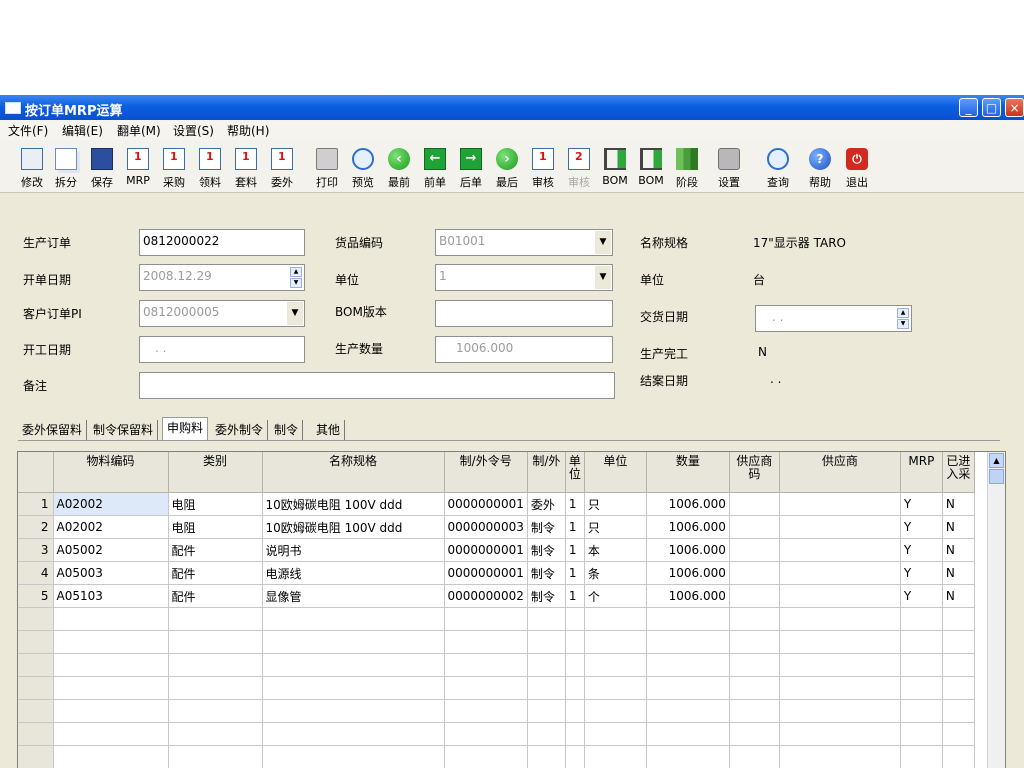 The width and height of the screenshot is (1024, 768). What do you see at coordinates (615, 472) in the screenshot?
I see `column-header: 单位` at bounding box center [615, 472].